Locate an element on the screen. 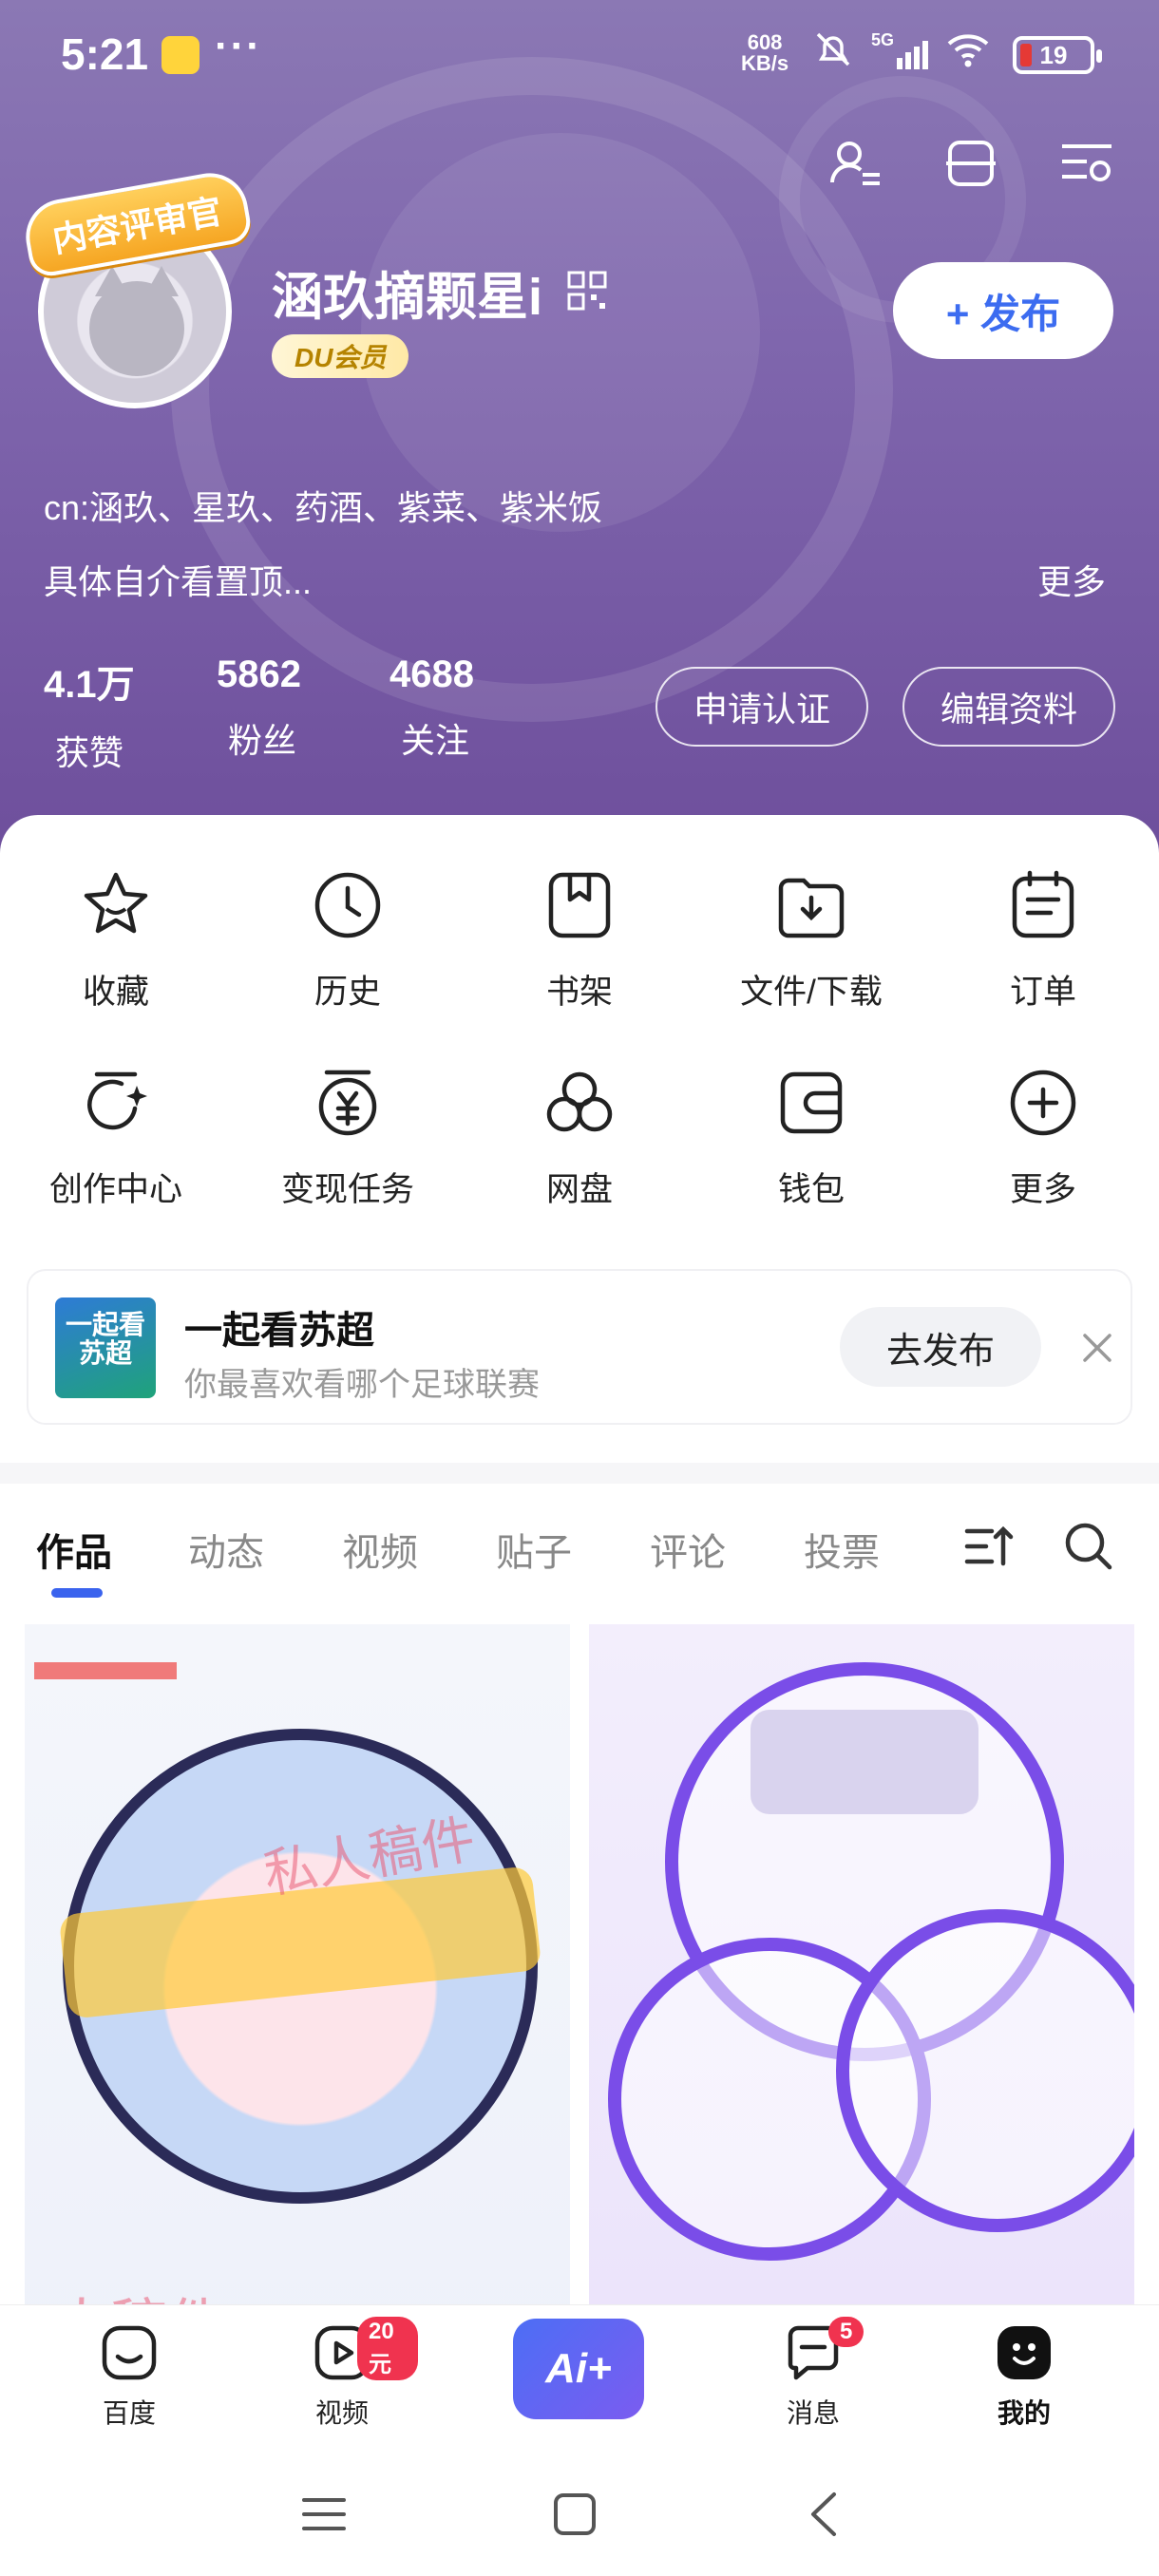 The height and width of the screenshot is (2576, 1159). nav-video: 视频 20元 is located at coordinates (342, 2374).